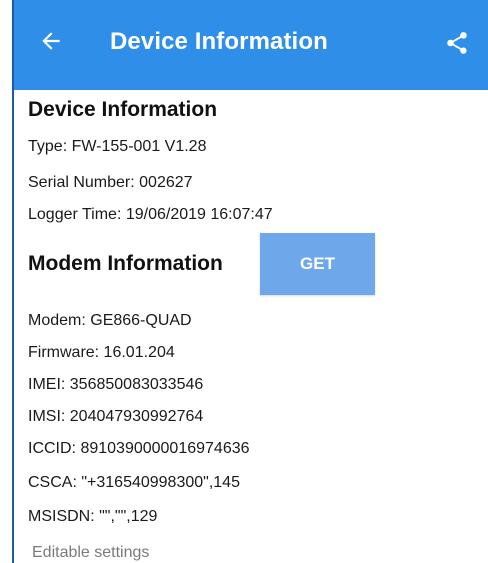 This screenshot has width=488, height=563. I want to click on msisdn-value: MSISDN: "","",129, so click(93, 516).